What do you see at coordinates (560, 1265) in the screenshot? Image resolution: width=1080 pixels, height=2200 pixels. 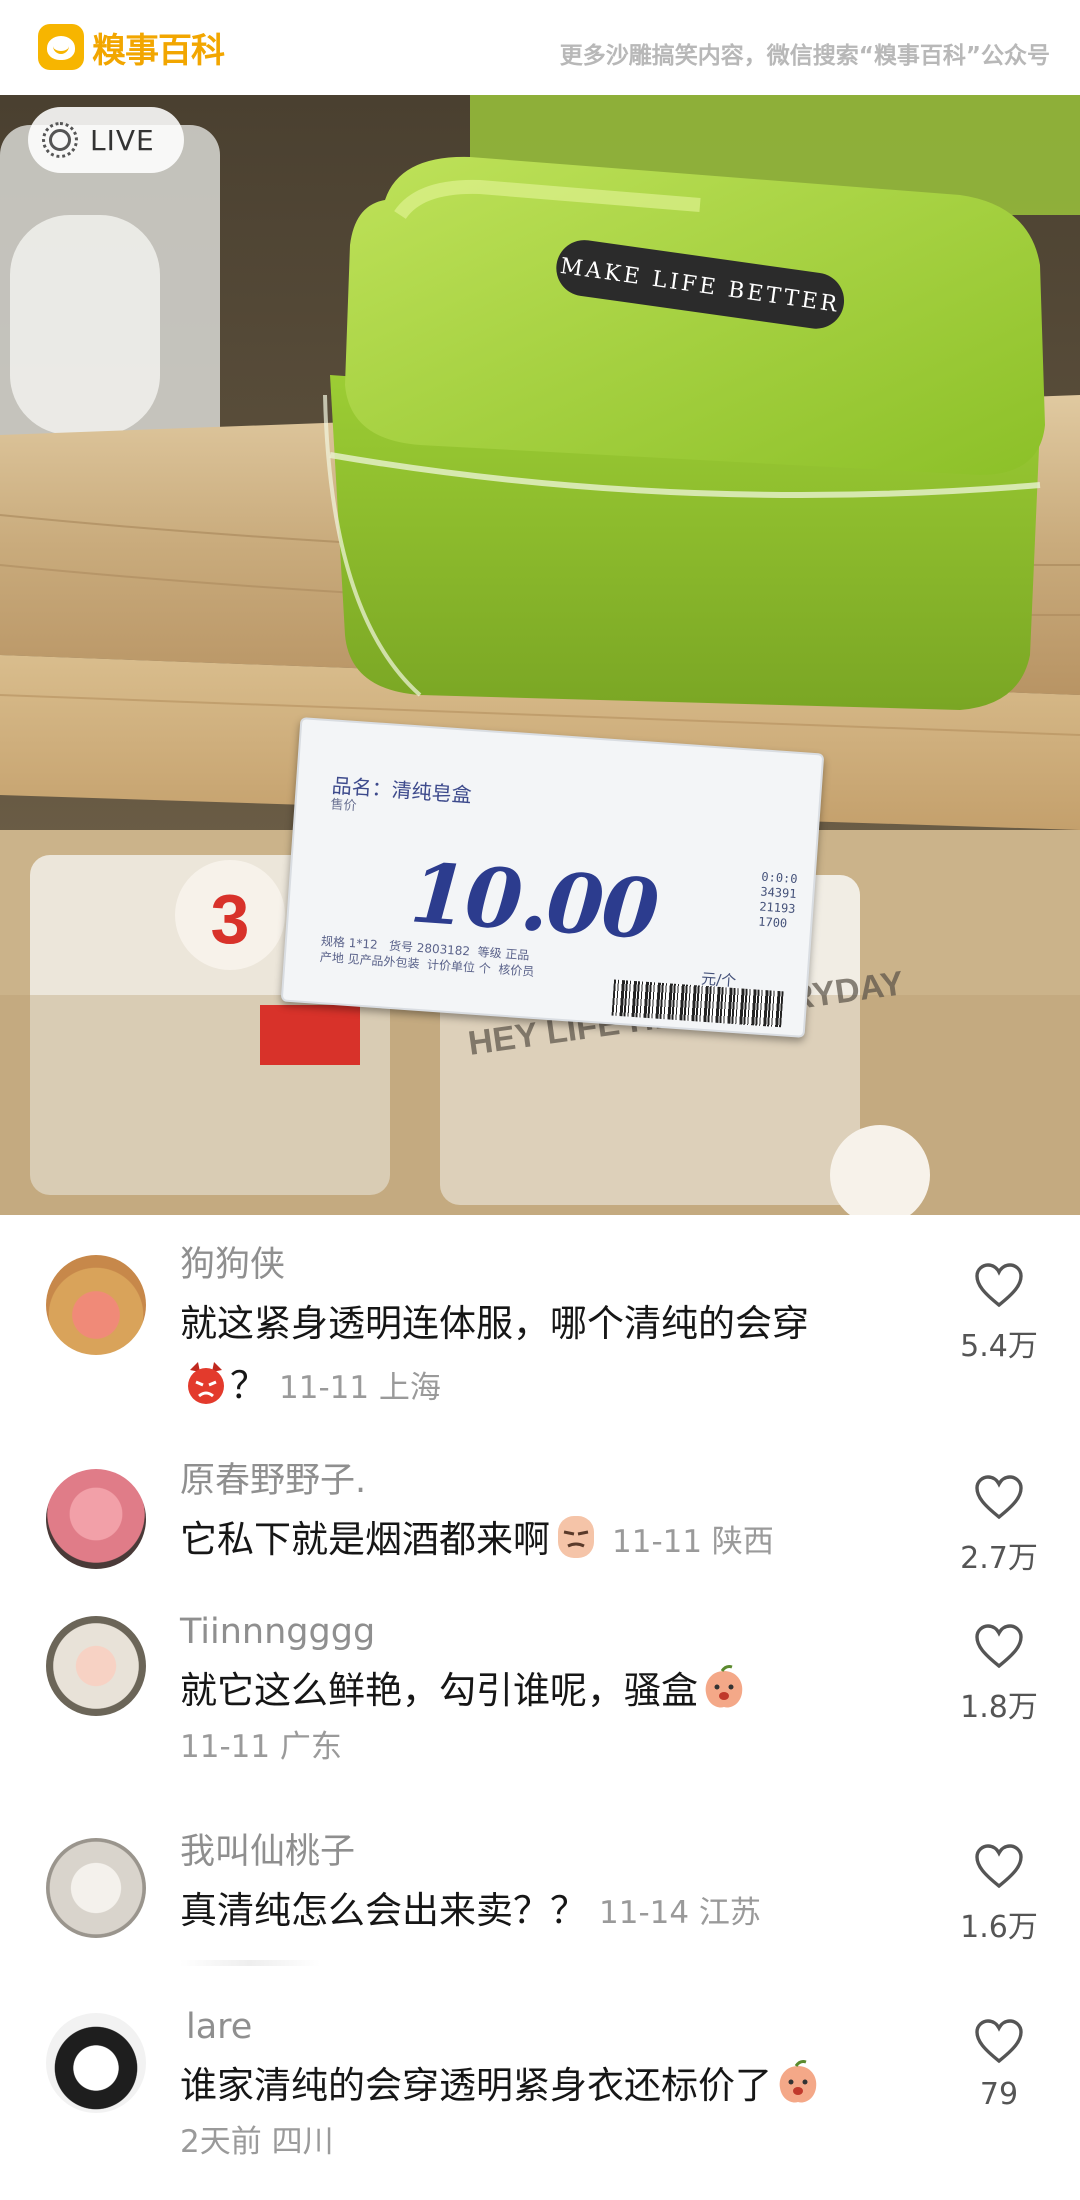 I see `comment-username: 狗狗侠` at bounding box center [560, 1265].